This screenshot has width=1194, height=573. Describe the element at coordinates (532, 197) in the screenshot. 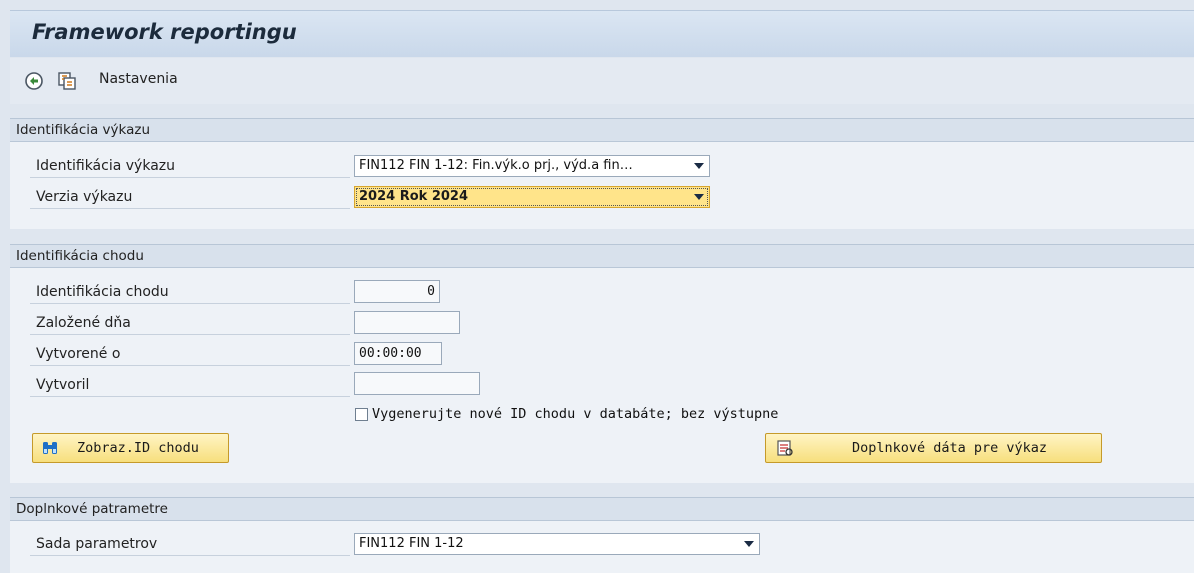

I see `report-version-combobox: 2024 Rok 2024` at that location.